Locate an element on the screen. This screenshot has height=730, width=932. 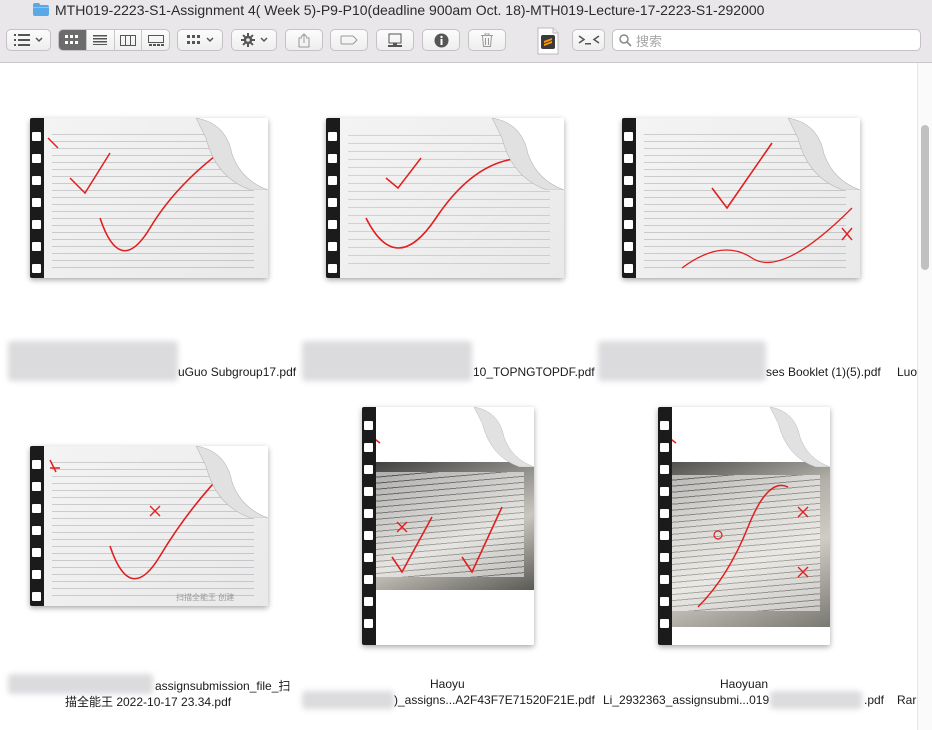
view-icon-button is located at coordinates (73, 40).